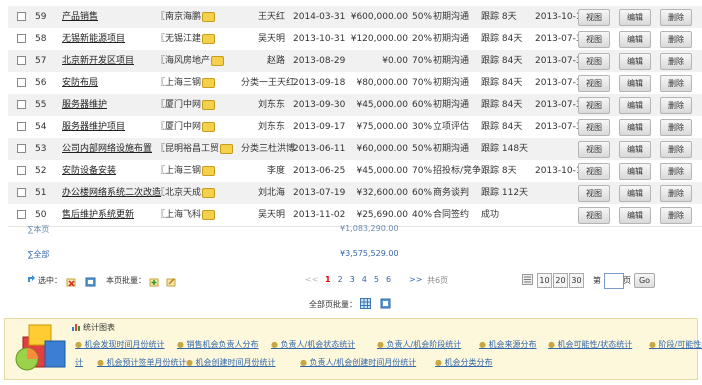  I want to click on page-number-link: 6, so click(388, 279).